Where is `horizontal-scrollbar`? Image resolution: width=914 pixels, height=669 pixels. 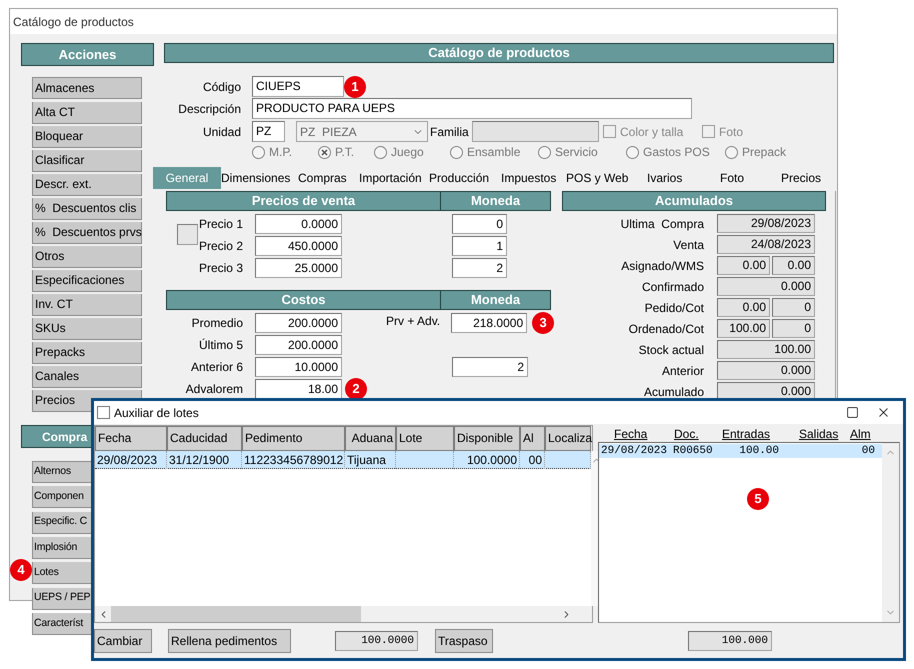 horizontal-scrollbar is located at coordinates (343, 614).